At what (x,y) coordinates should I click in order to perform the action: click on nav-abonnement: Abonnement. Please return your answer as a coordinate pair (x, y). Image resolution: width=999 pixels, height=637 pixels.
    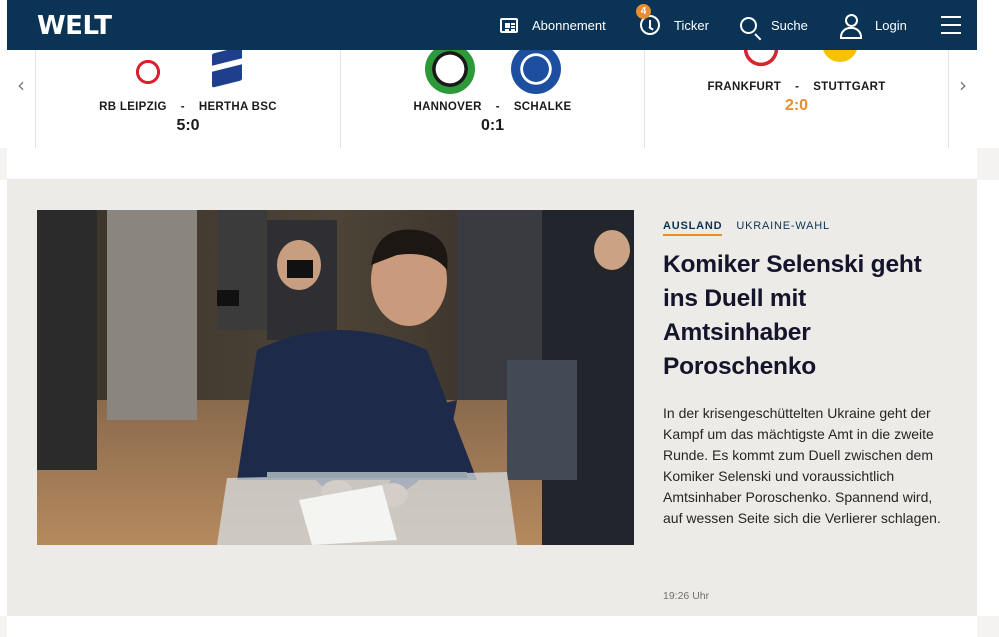
    Looking at the image, I should click on (553, 25).